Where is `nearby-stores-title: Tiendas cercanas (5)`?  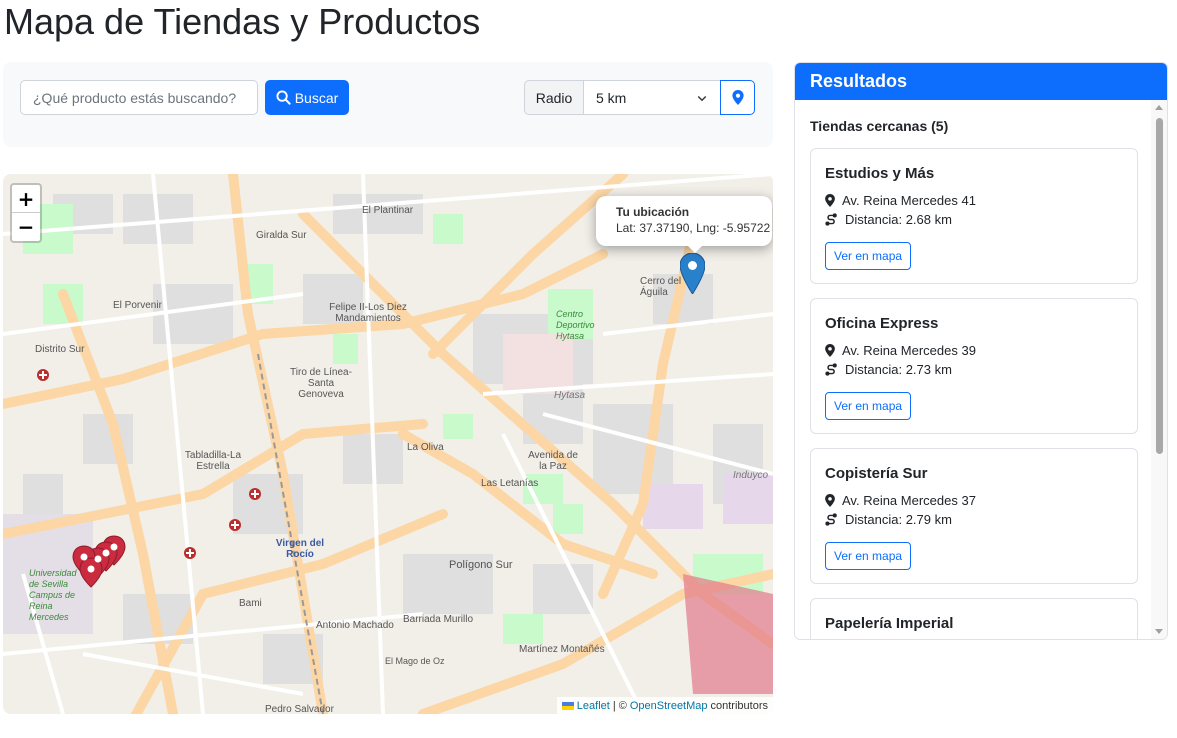 nearby-stores-title: Tiendas cercanas (5) is located at coordinates (879, 126).